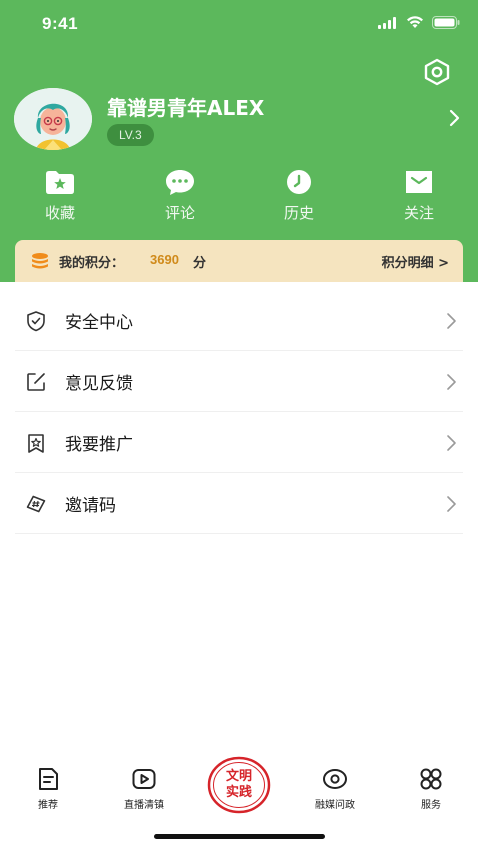 Image resolution: width=478 pixels, height=850 pixels. I want to click on comment-bubble-icon, so click(180, 182).